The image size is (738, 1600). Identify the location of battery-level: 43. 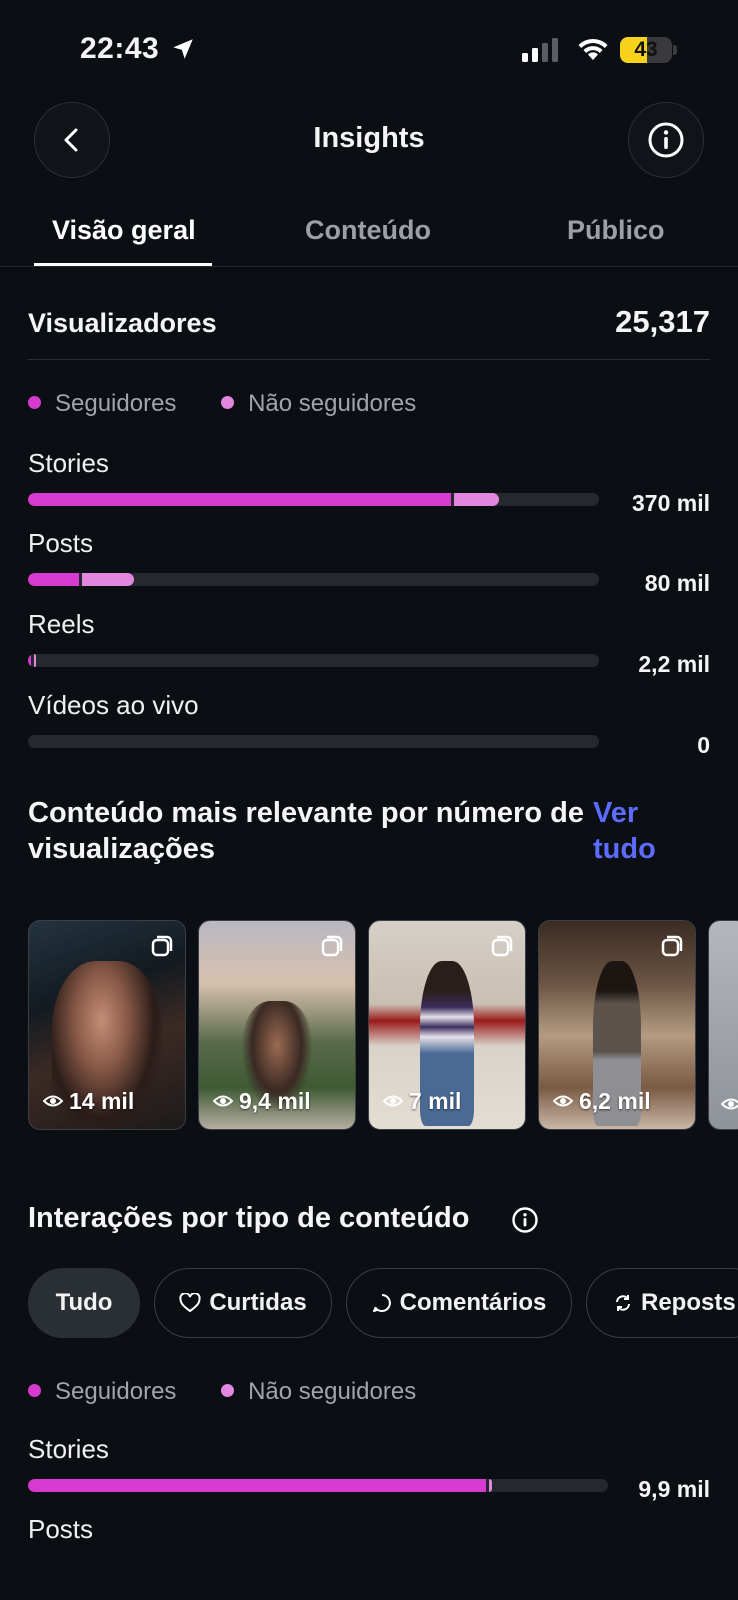
(646, 49).